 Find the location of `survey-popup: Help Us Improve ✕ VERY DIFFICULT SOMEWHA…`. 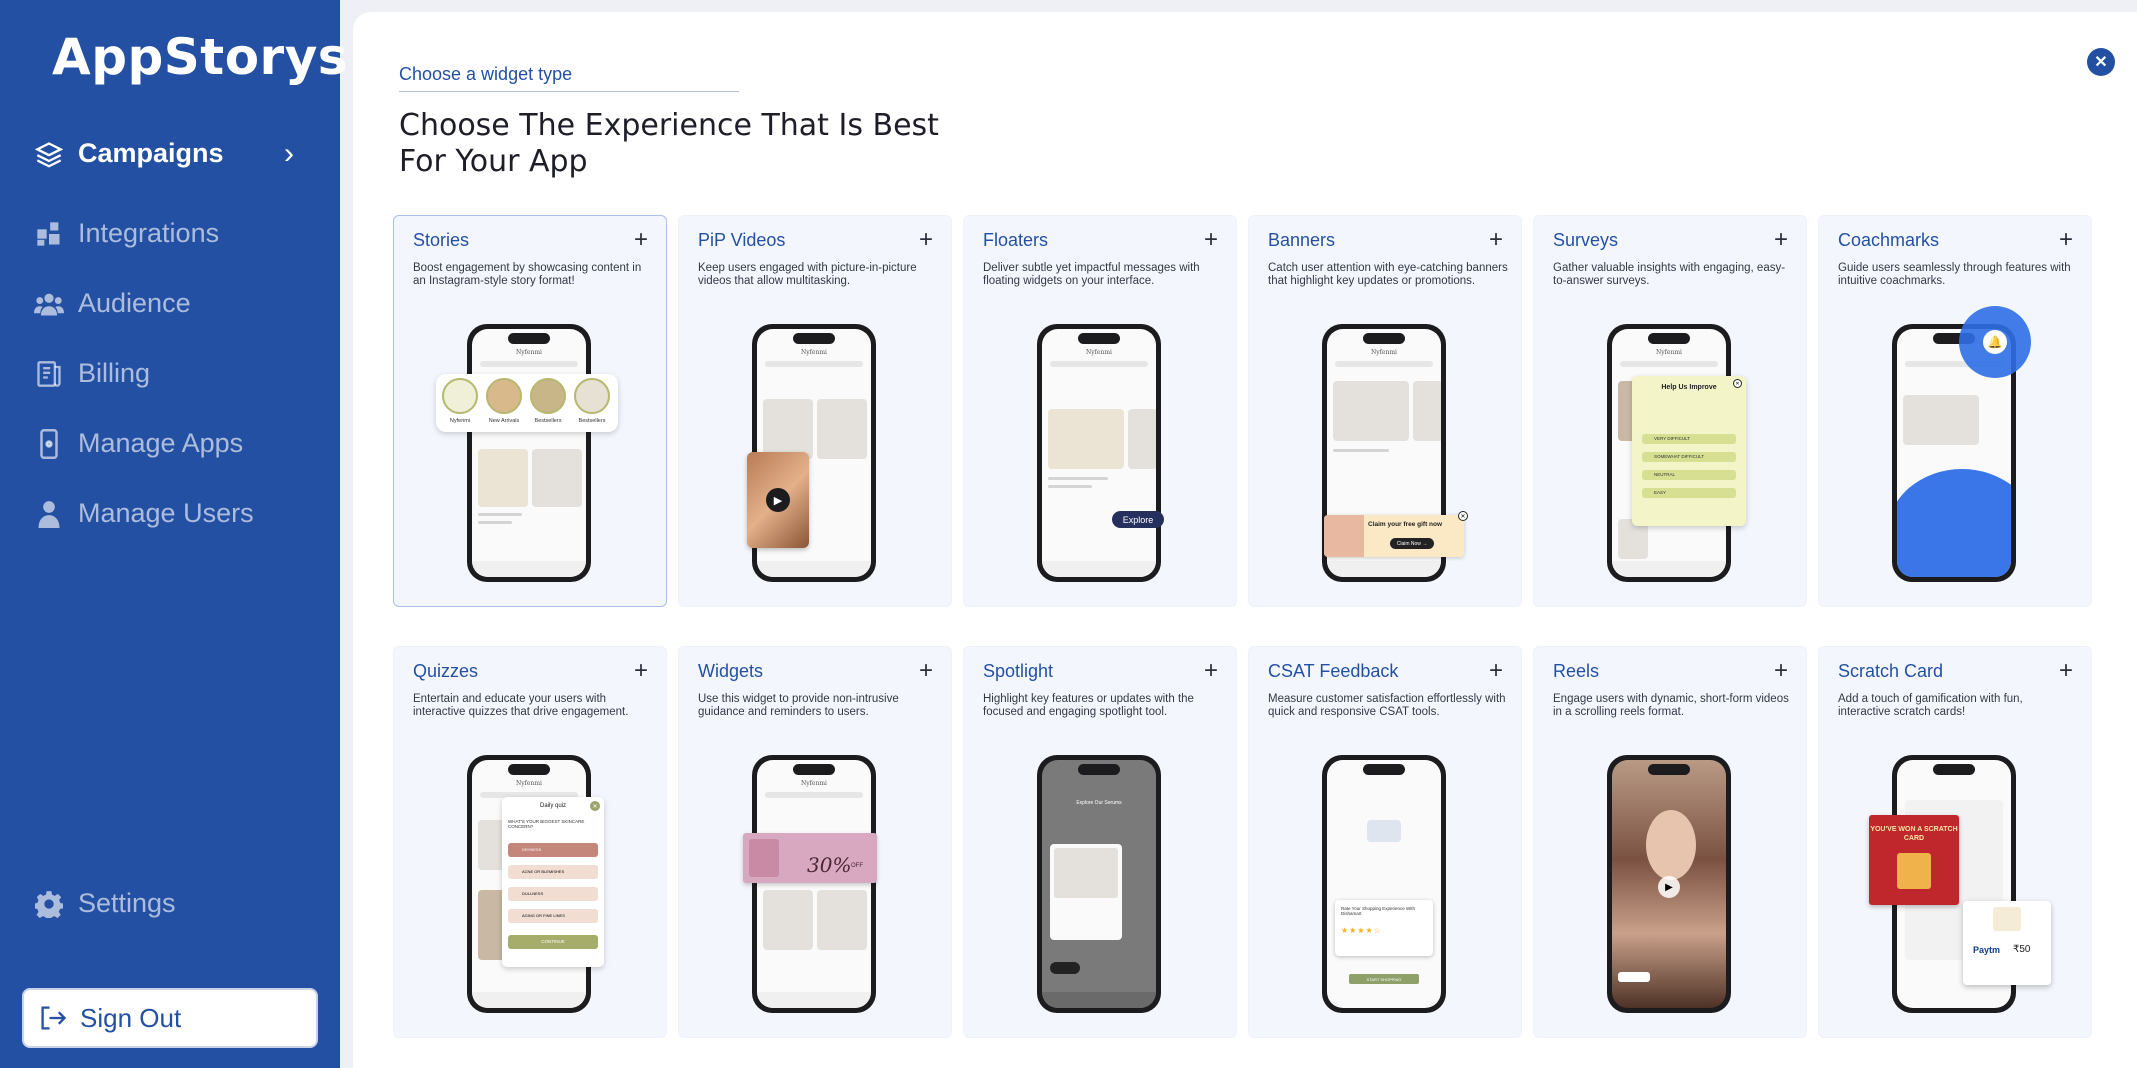

survey-popup: Help Us Improve ✕ VERY DIFFICULT SOMEWHA… is located at coordinates (1689, 451).